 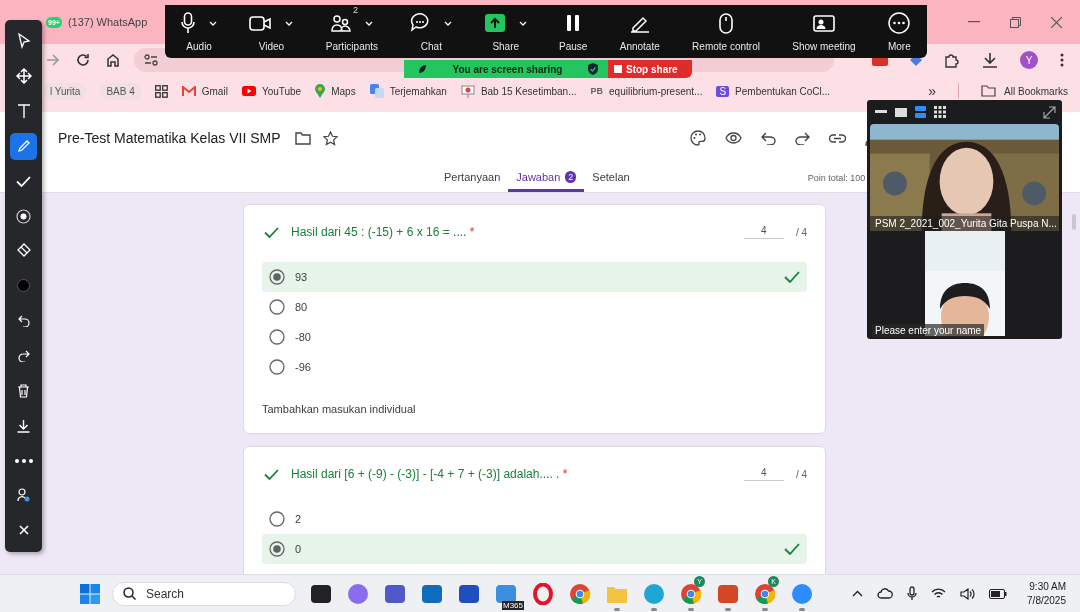 I want to click on camera-icon, so click(x=801, y=593).